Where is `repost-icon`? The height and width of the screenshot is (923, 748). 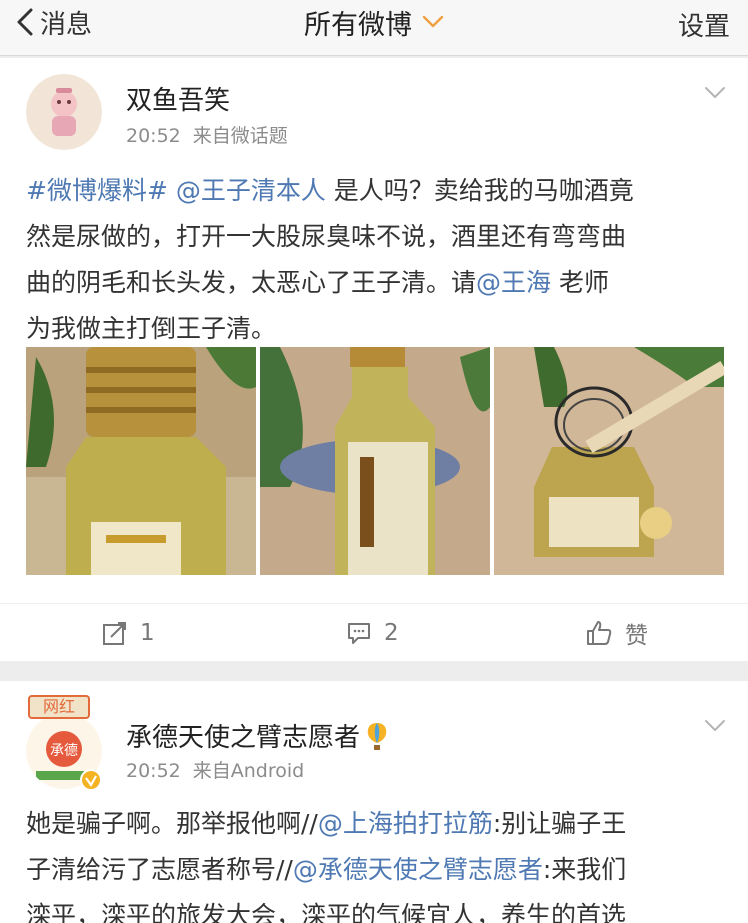 repost-icon is located at coordinates (114, 633).